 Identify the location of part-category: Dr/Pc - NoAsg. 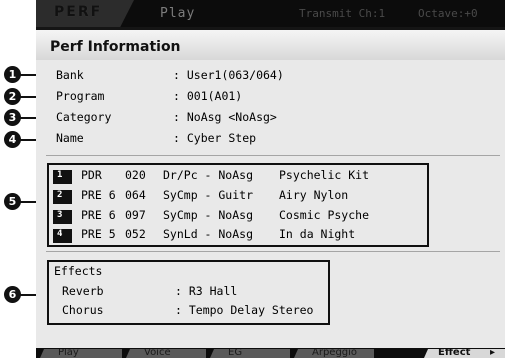
(208, 175).